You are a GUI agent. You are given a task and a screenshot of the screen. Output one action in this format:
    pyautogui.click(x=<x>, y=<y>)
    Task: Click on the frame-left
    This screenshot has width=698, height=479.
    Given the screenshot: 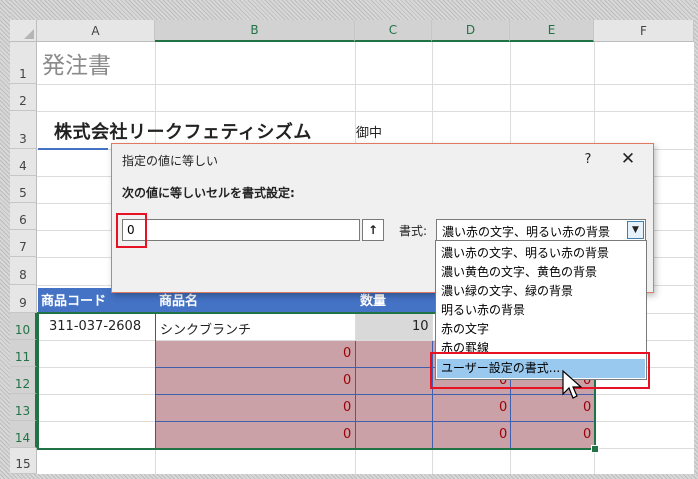 What is the action you would take?
    pyautogui.click(x=5, y=239)
    